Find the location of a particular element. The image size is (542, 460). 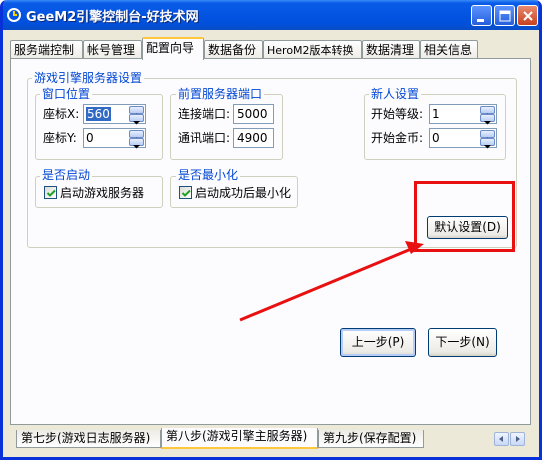

tab-label: HeroM2版本转换 is located at coordinates (310, 50).